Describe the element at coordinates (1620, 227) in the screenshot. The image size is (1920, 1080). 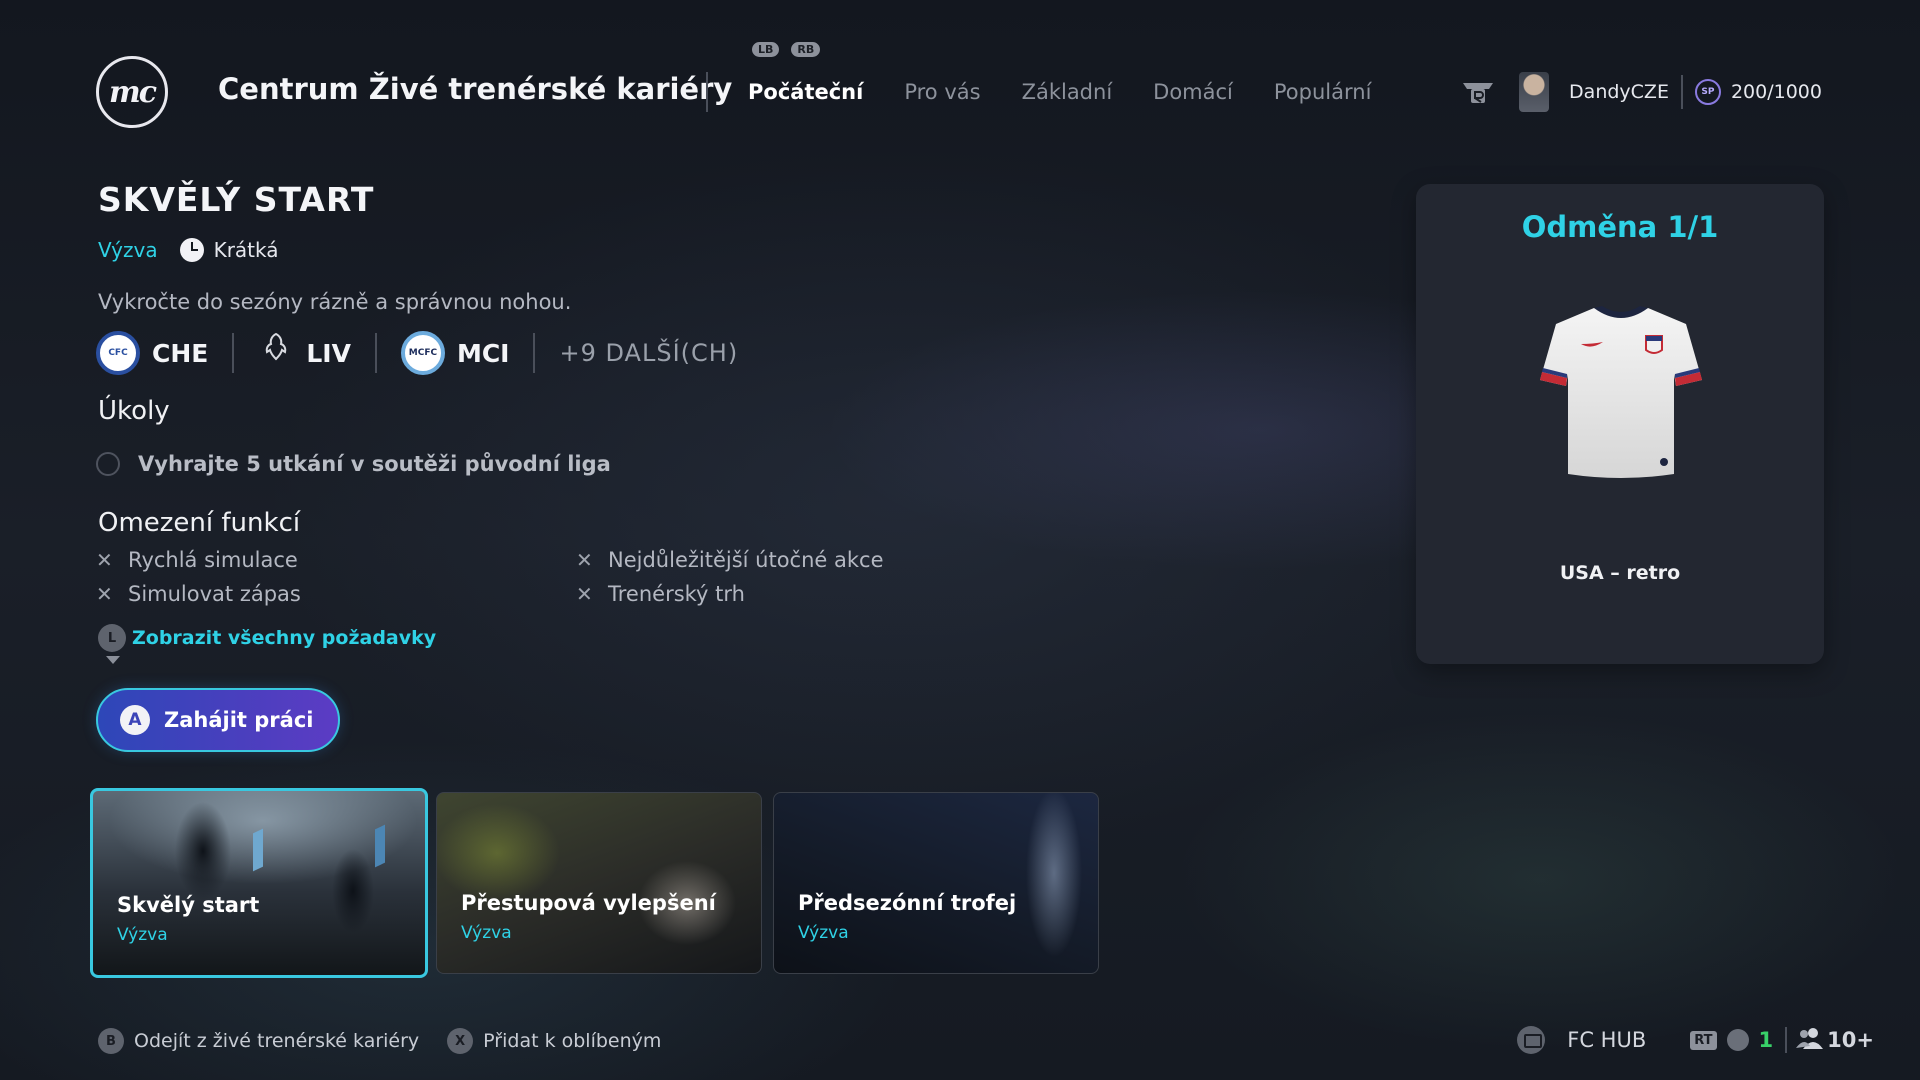
I see `reward-title: Odměna 1/1` at that location.